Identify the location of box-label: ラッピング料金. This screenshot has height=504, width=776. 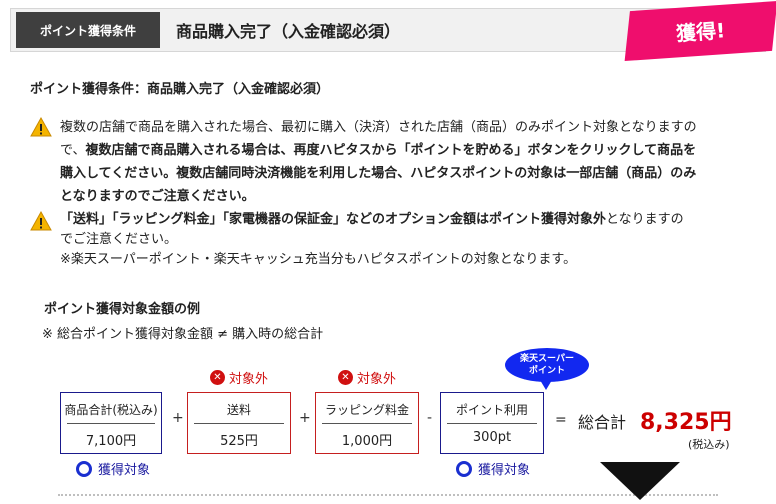
(366, 410).